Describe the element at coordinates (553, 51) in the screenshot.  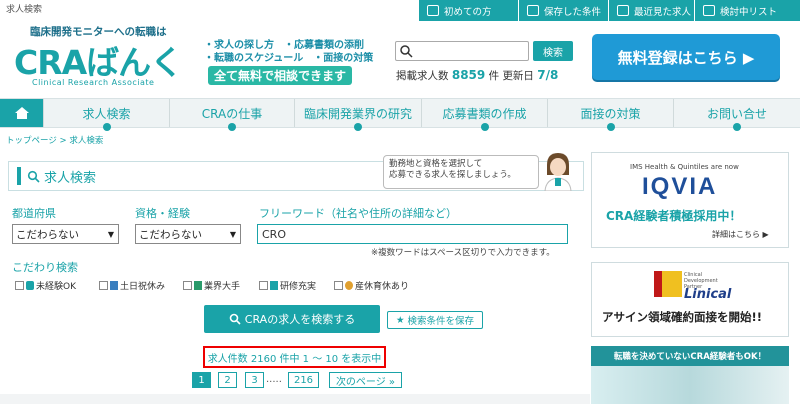
I see `site-search-button: 検索` at that location.